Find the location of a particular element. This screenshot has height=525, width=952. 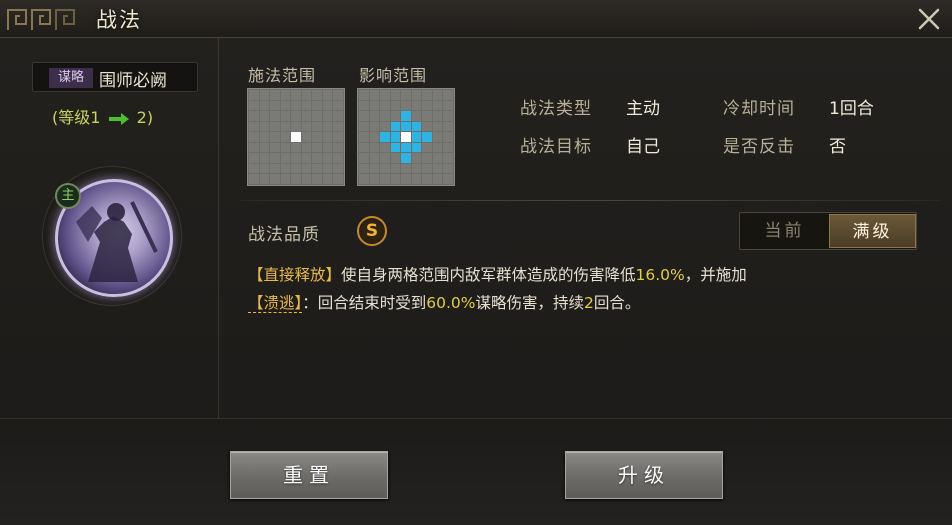

ornament-icon is located at coordinates (41, 19).